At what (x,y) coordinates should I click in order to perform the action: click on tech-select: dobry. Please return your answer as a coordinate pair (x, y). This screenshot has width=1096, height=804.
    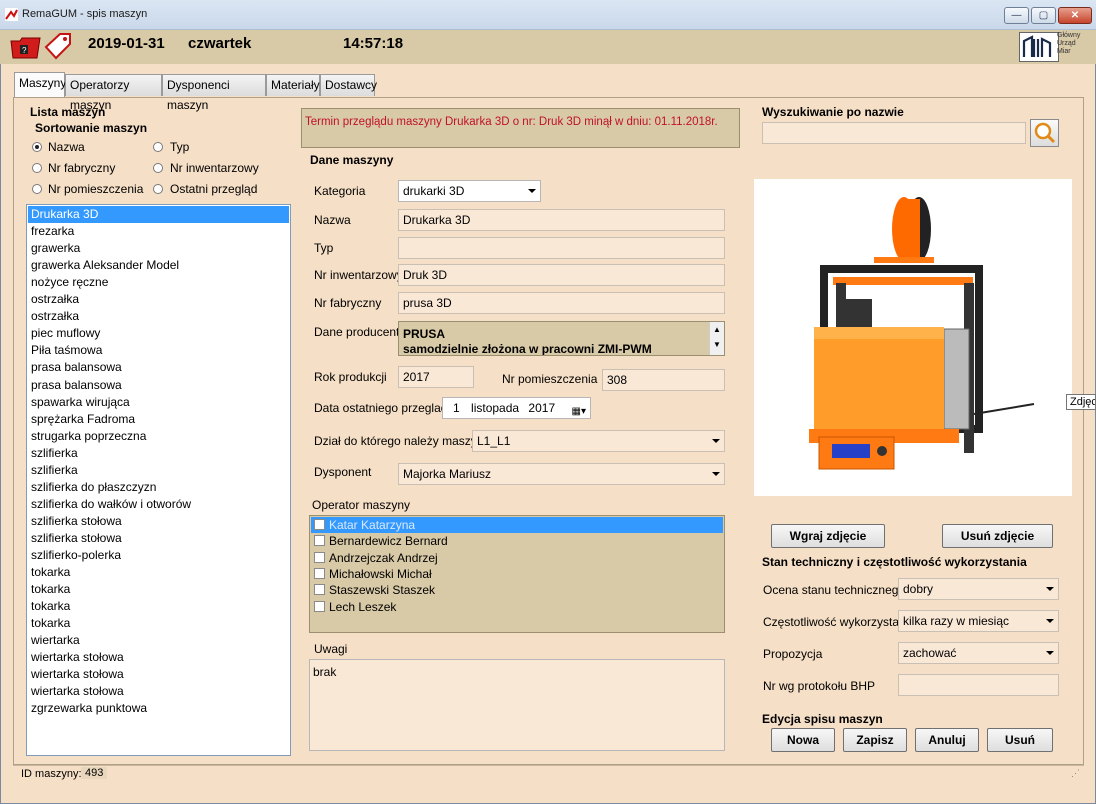
    Looking at the image, I should click on (978, 589).